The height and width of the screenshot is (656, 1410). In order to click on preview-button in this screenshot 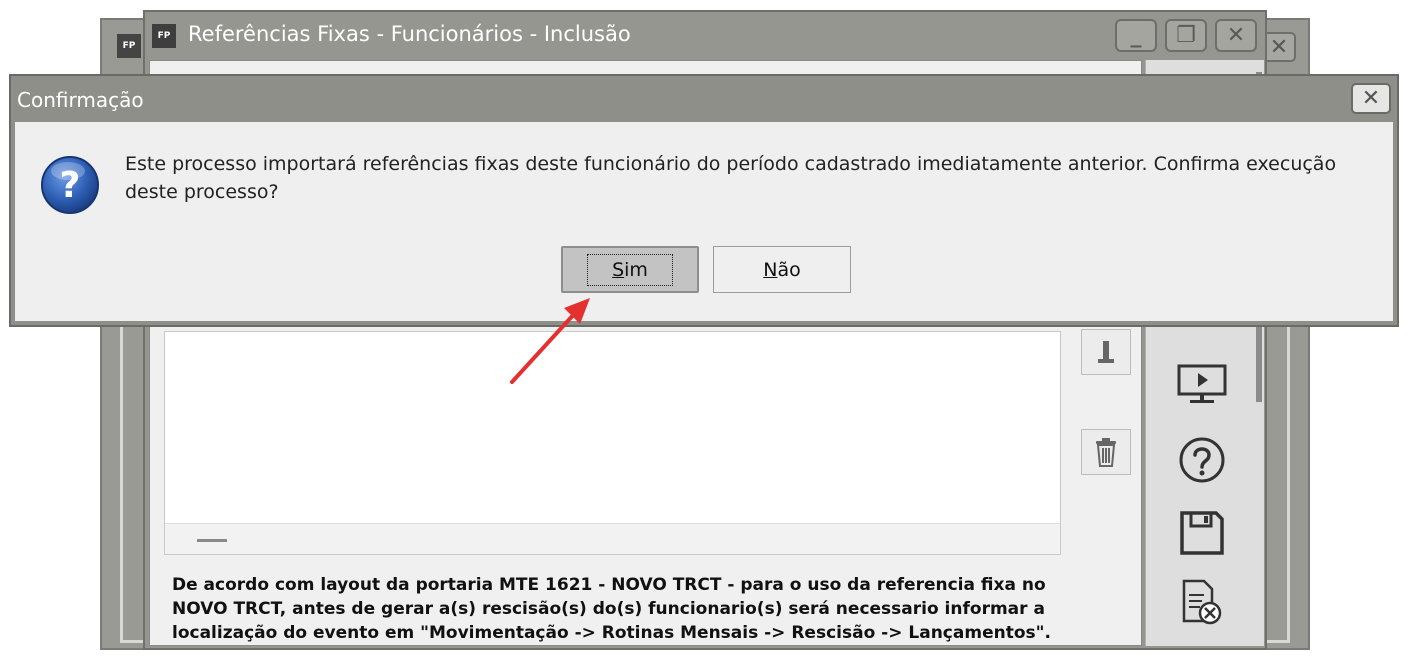, I will do `click(1202, 385)`.